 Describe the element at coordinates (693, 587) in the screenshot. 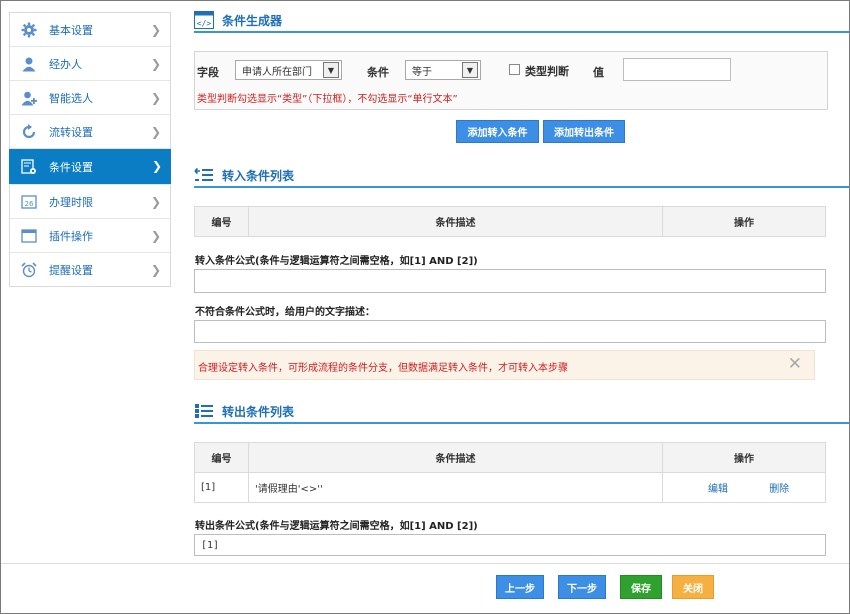

I see `close-button: 关闭` at that location.